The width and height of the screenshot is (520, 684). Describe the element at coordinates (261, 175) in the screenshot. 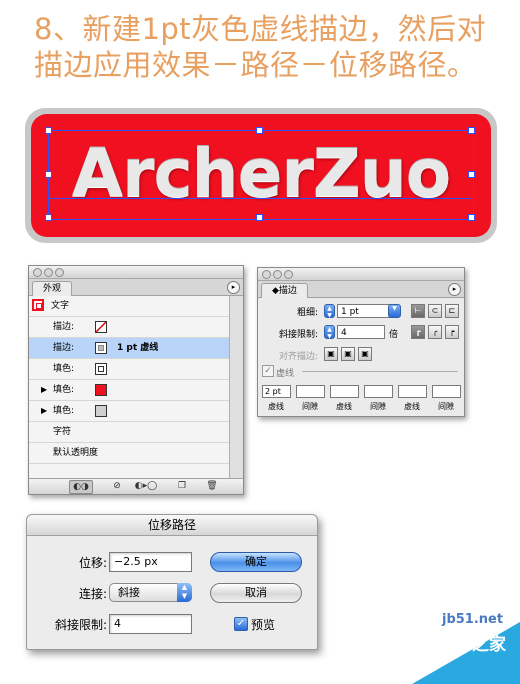

I see `selection-bounding-box` at that location.